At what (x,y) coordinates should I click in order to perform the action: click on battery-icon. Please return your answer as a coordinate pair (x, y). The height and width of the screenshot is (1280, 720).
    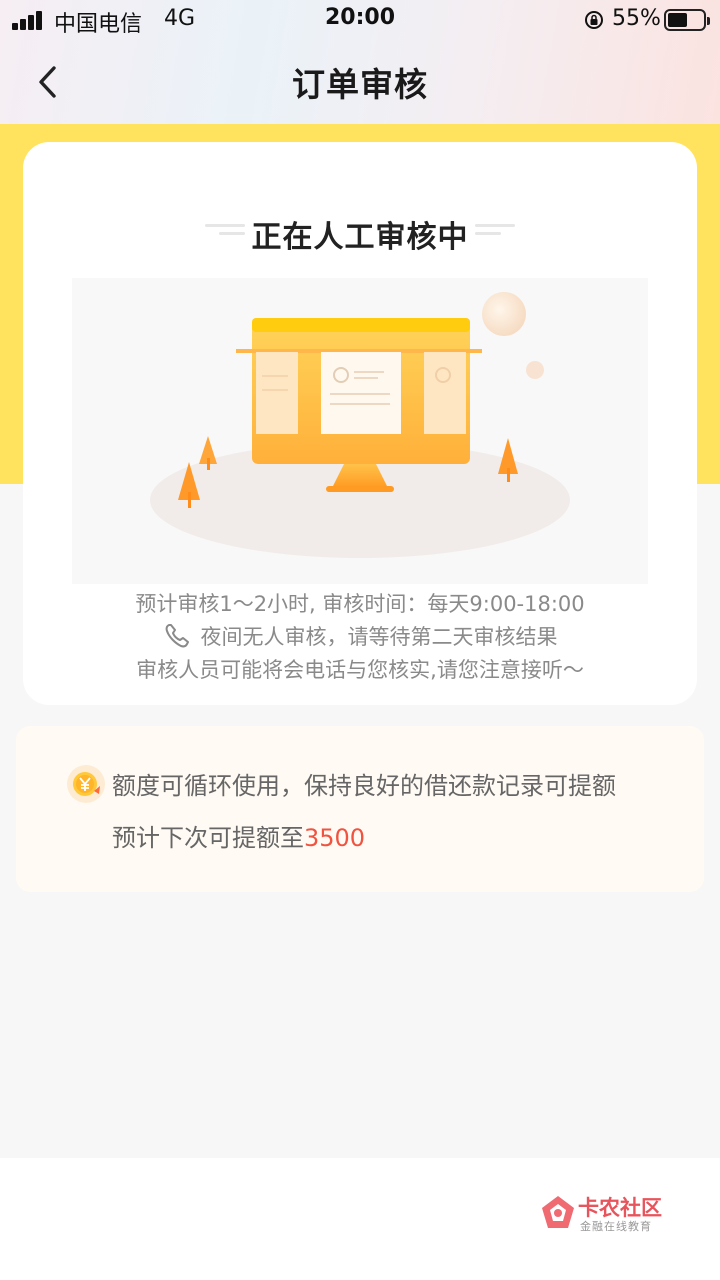
    Looking at the image, I should click on (687, 20).